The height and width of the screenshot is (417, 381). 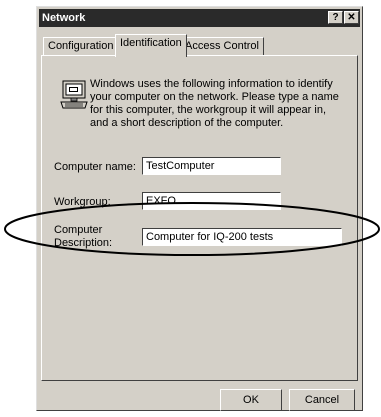 What do you see at coordinates (322, 400) in the screenshot?
I see `cancel-button: Cancel` at bounding box center [322, 400].